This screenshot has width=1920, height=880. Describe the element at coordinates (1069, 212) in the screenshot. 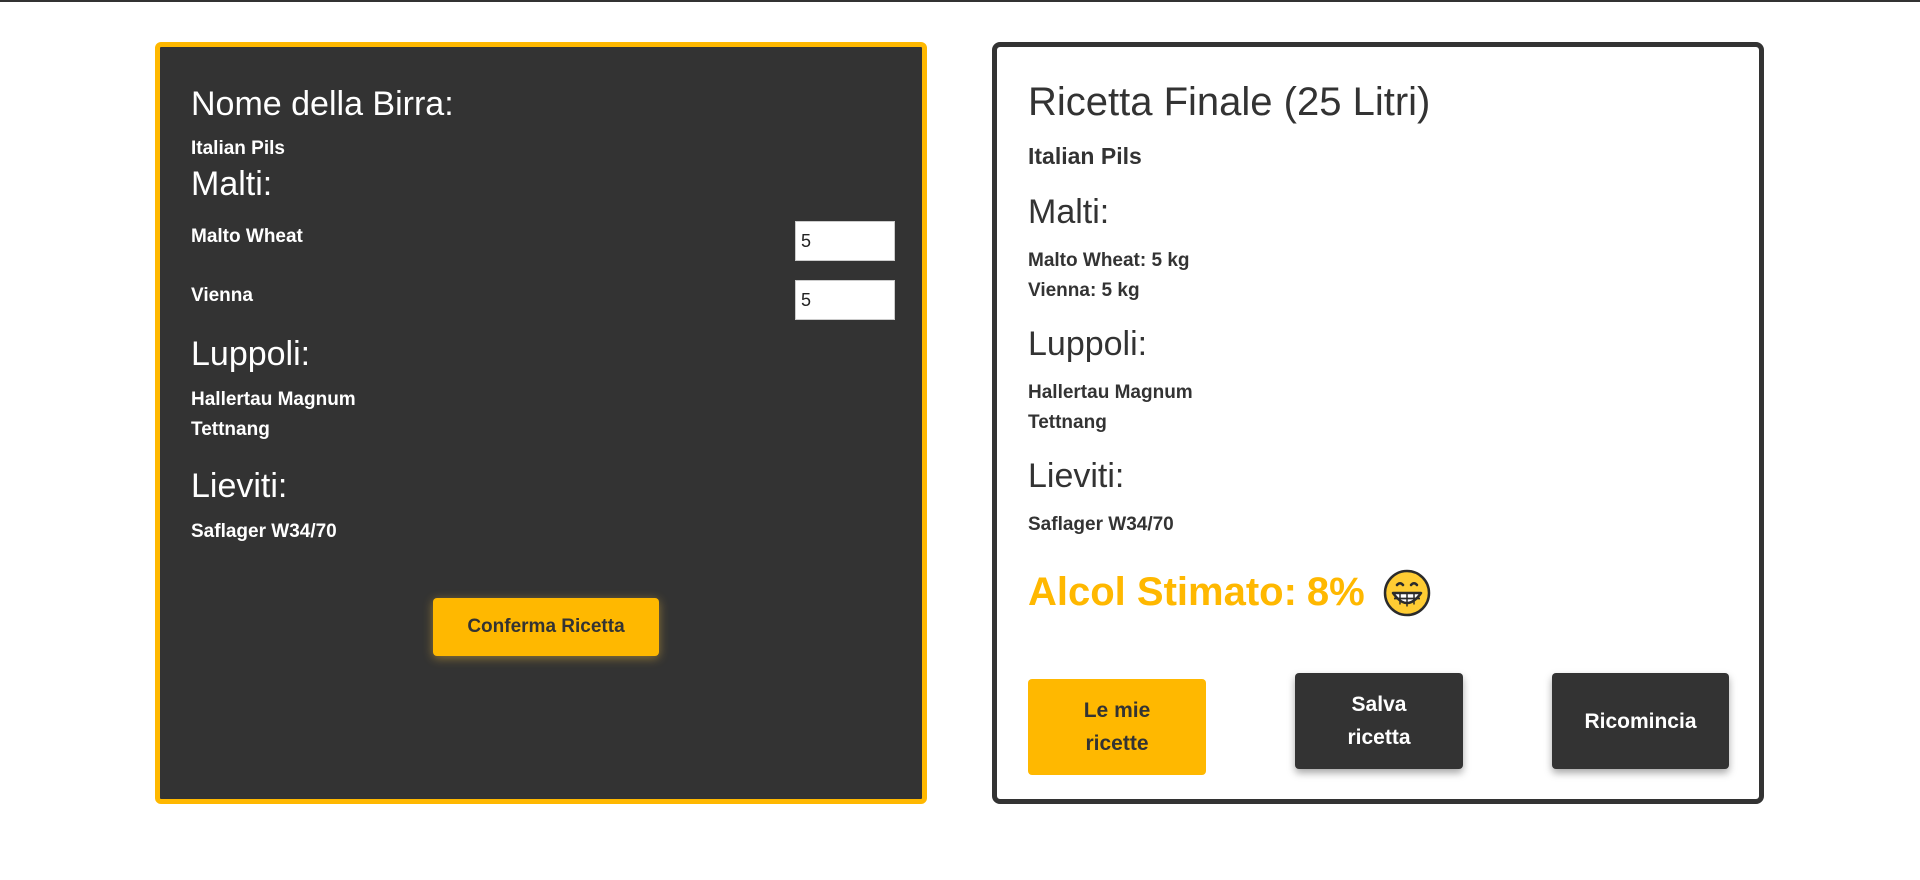

I see `final-malts-heading: Malti:` at that location.